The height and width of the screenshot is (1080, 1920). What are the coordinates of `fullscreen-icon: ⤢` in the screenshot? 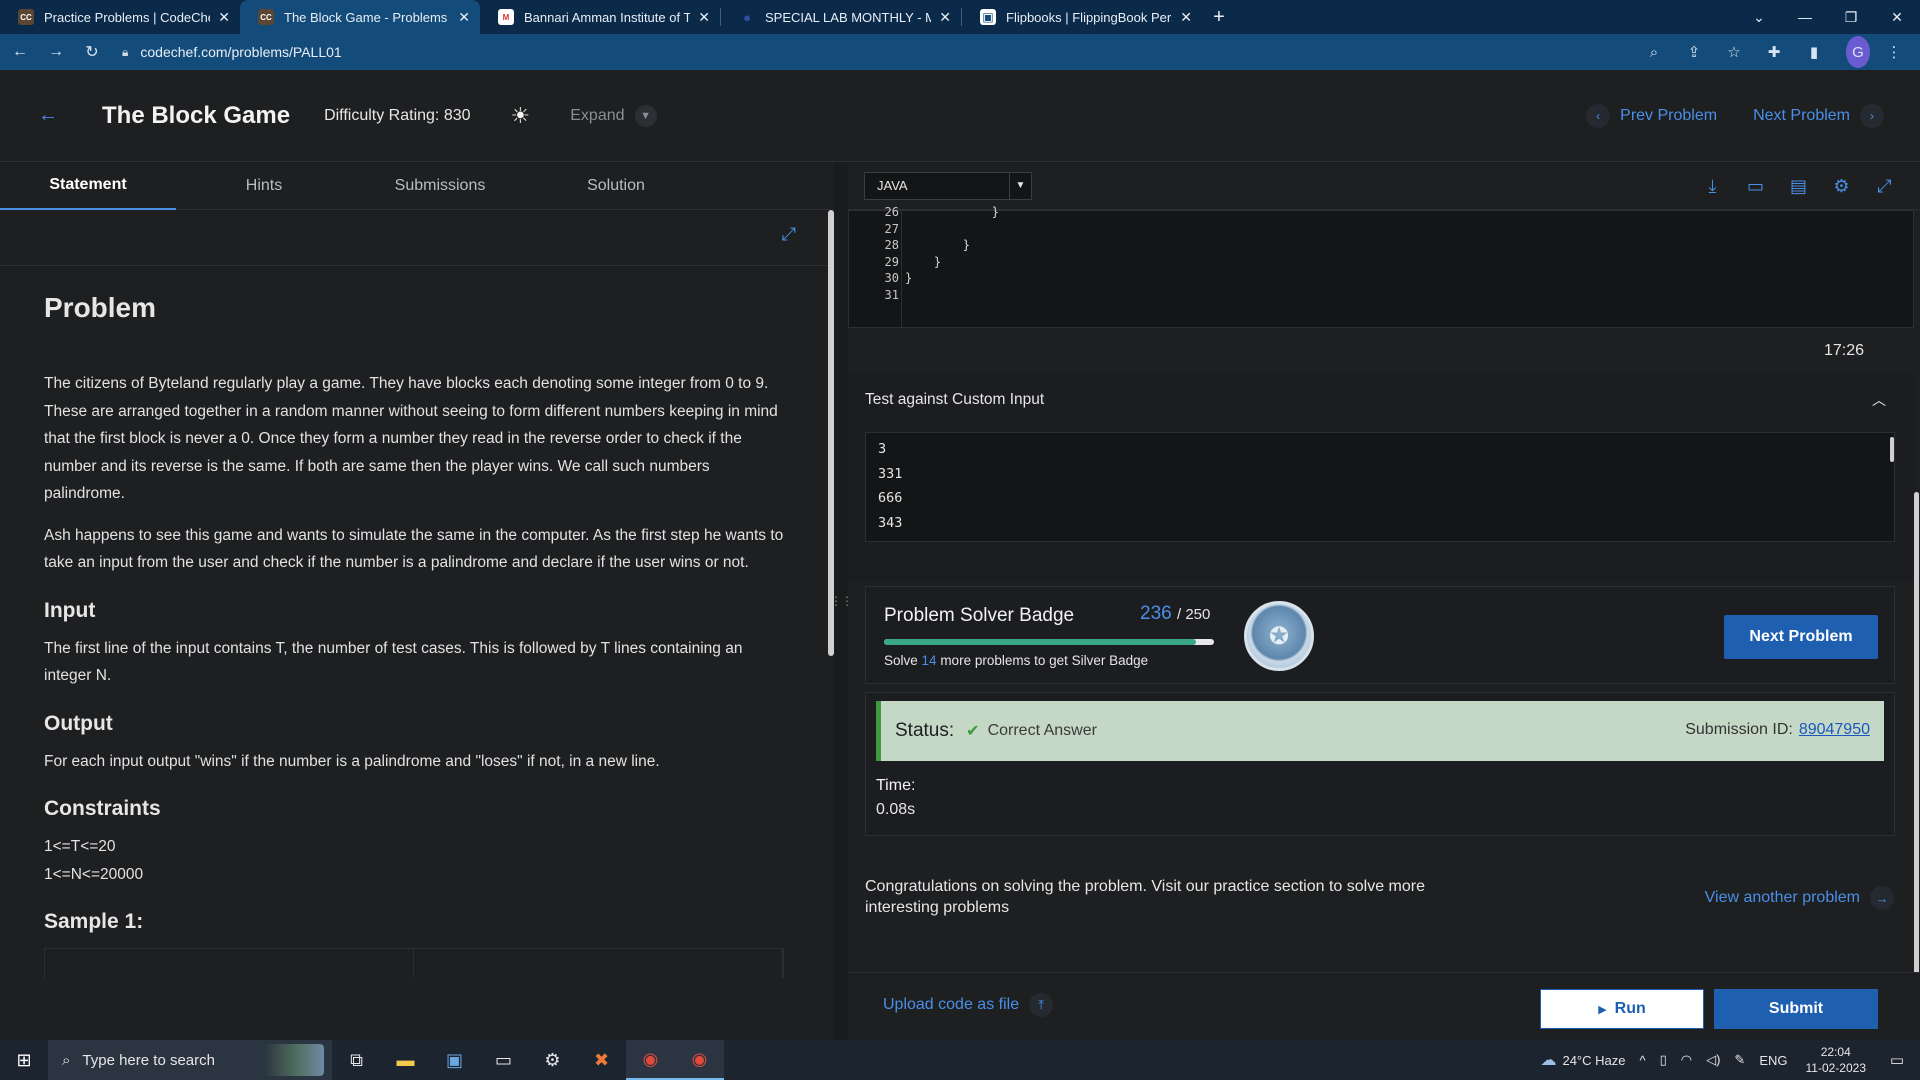 It's located at (1884, 186).